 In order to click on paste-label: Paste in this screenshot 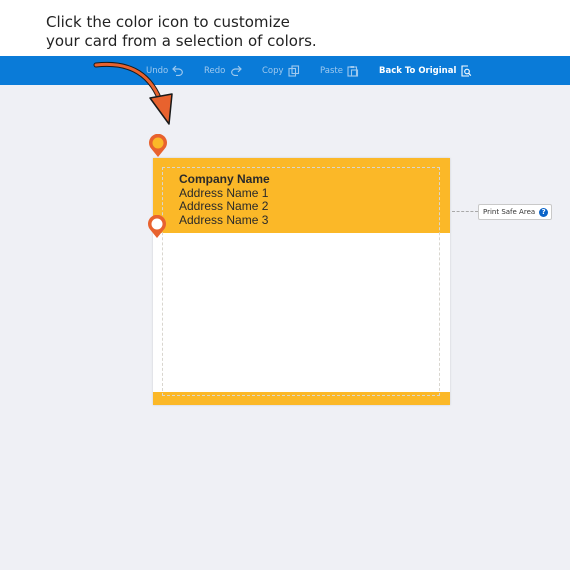, I will do `click(331, 70)`.